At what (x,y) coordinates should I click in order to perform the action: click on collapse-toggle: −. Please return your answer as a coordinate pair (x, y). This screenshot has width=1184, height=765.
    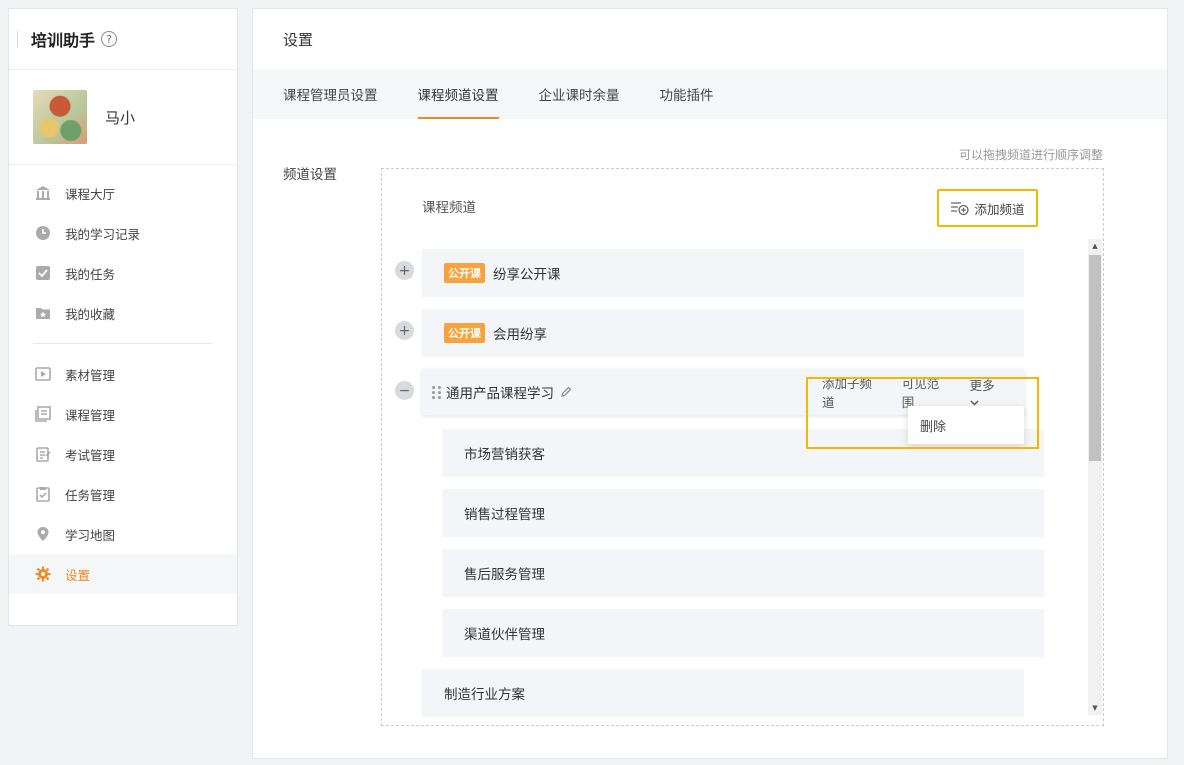
    Looking at the image, I should click on (404, 390).